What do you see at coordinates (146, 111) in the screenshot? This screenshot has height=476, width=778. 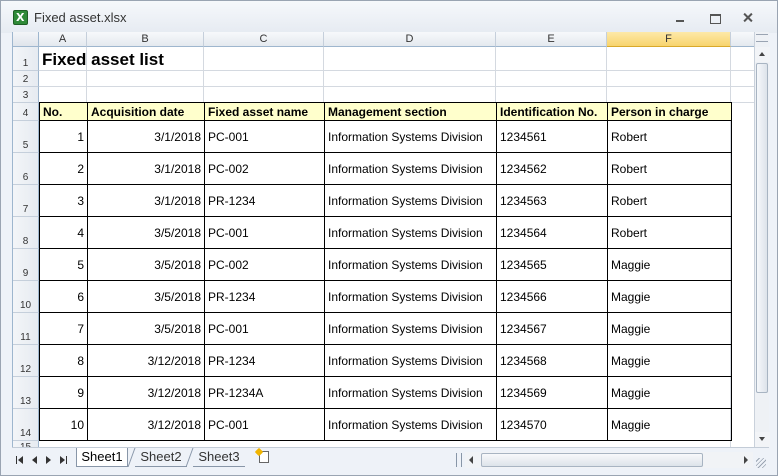 I see `header-cell-acquisition-date: Acquisition date` at bounding box center [146, 111].